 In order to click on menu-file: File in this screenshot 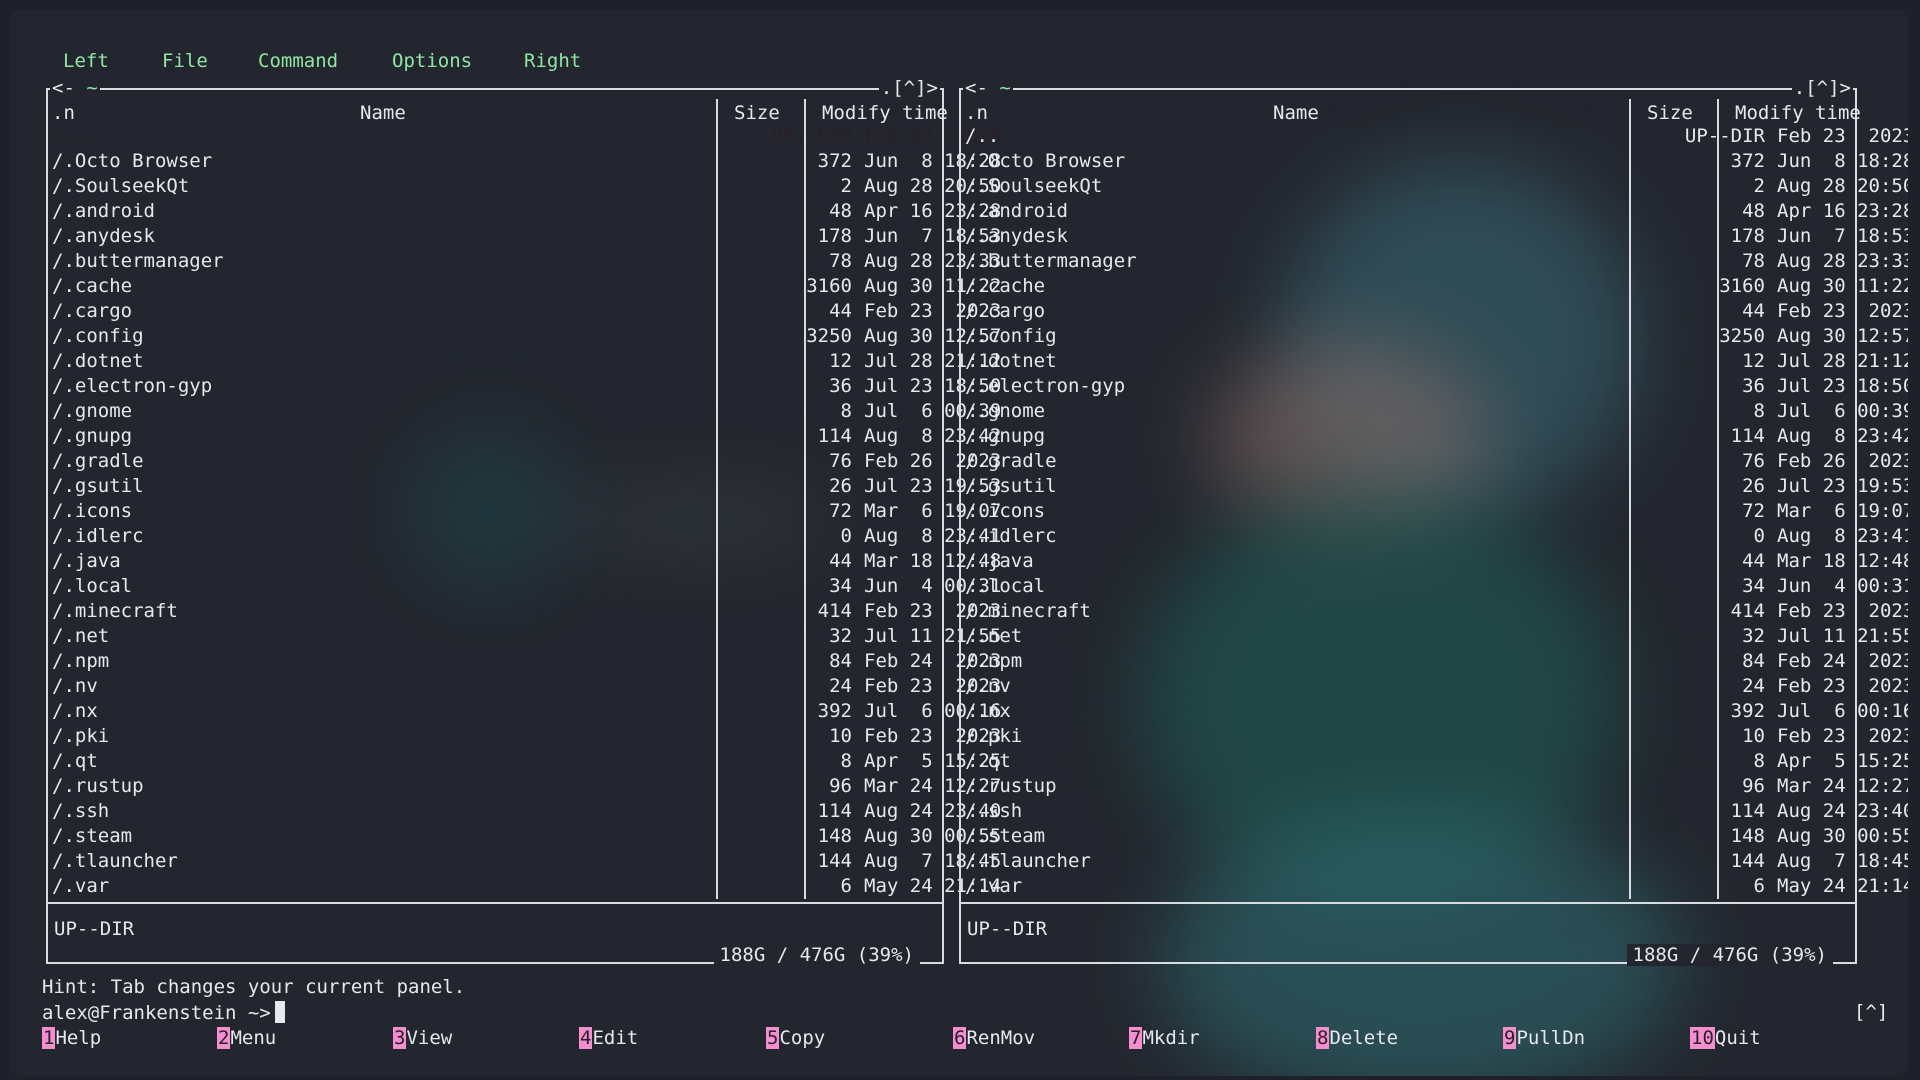, I will do `click(185, 61)`.